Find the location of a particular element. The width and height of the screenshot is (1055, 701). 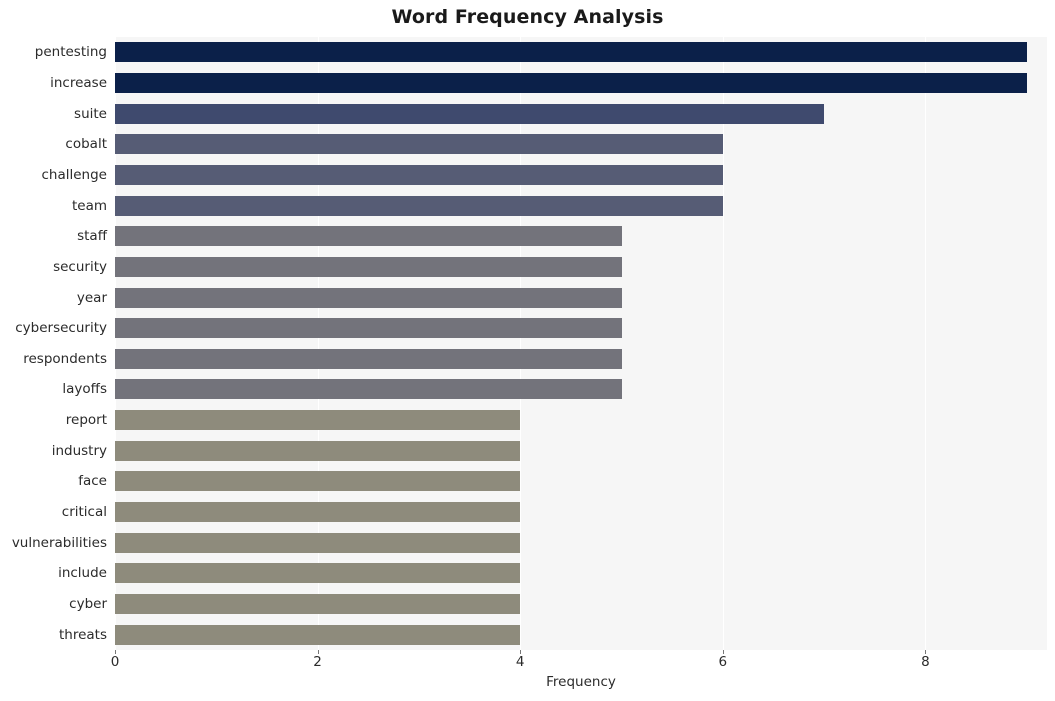

y-tick-label: suite is located at coordinates (90, 113).